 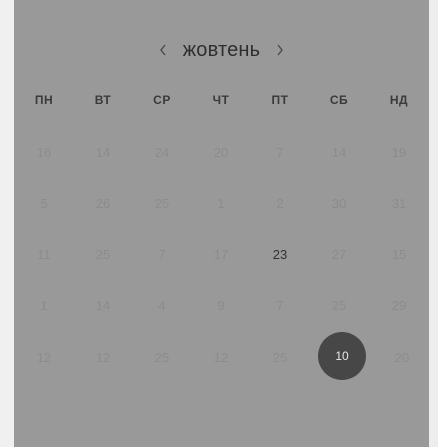 What do you see at coordinates (399, 305) in the screenshot?
I see `day-cell: 29` at bounding box center [399, 305].